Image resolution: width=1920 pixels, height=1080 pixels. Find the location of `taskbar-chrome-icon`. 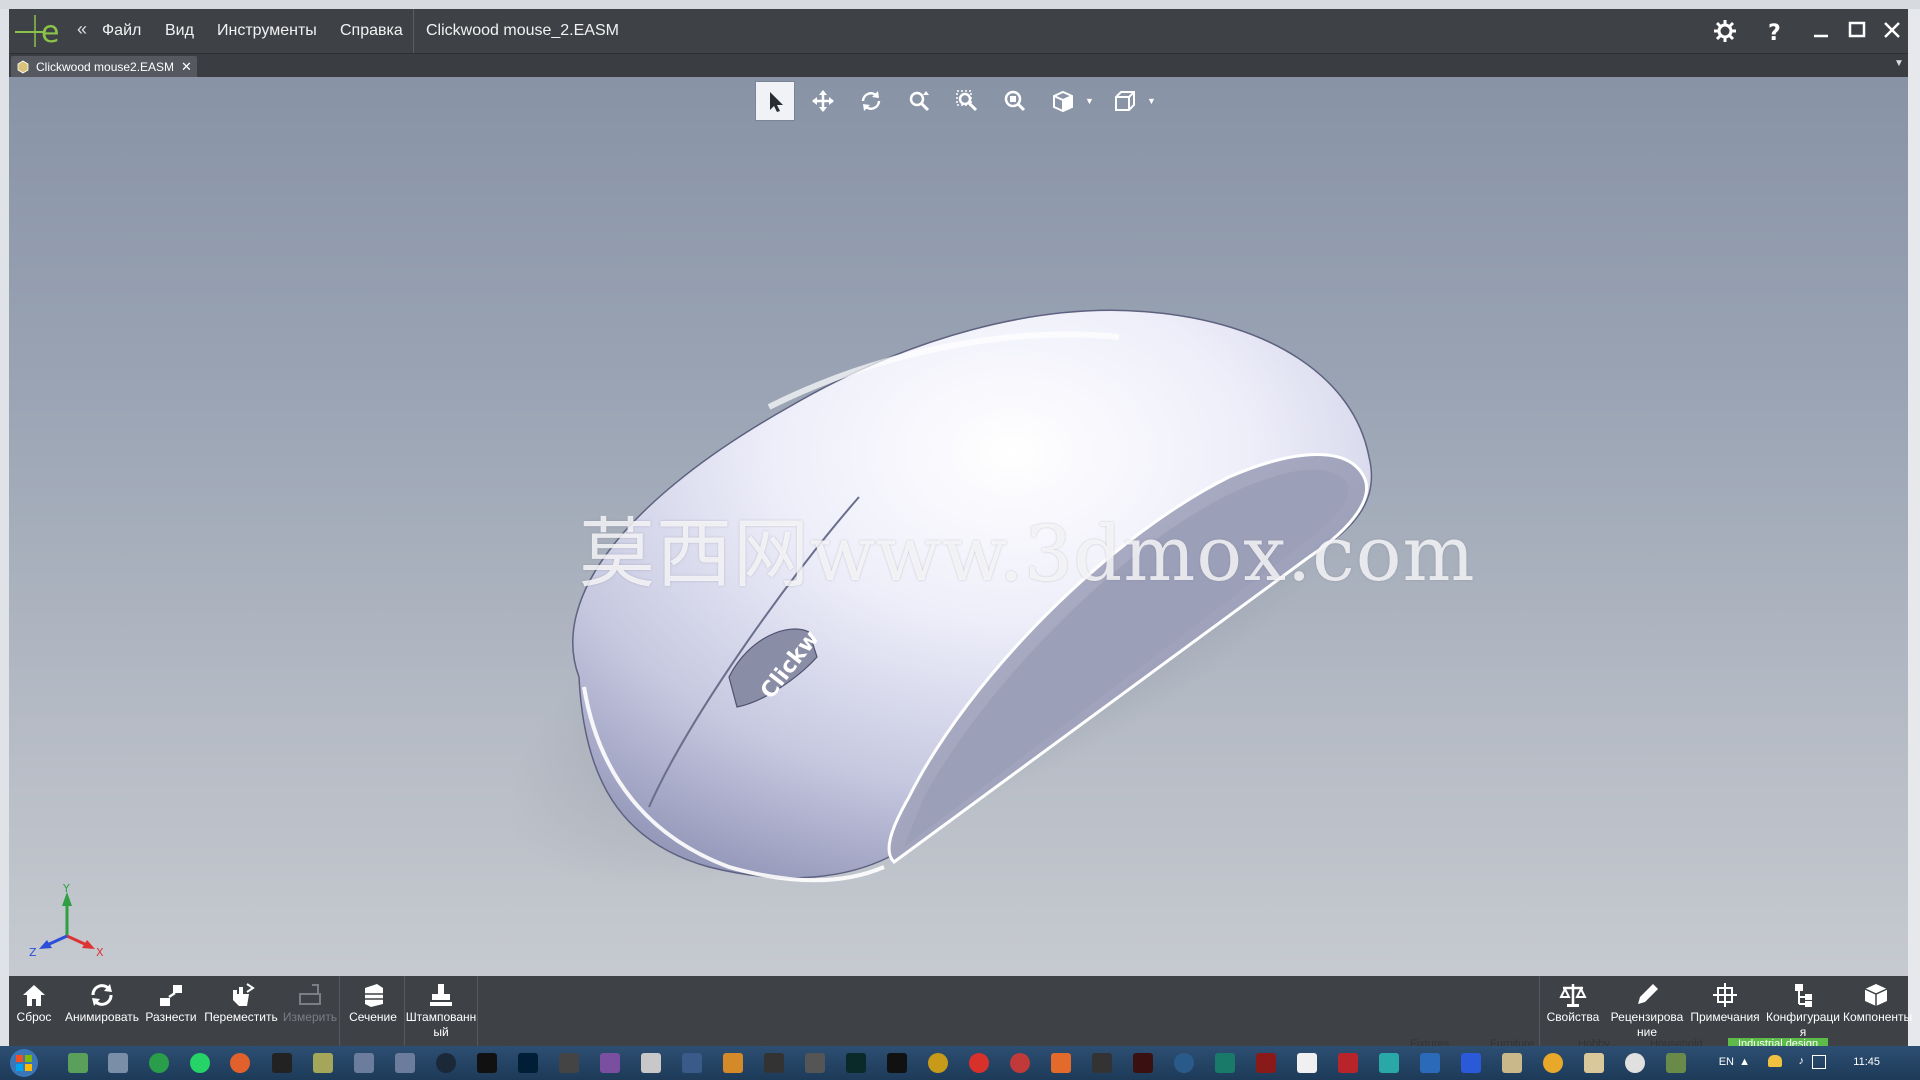

taskbar-chrome-icon is located at coordinates (1635, 1063).